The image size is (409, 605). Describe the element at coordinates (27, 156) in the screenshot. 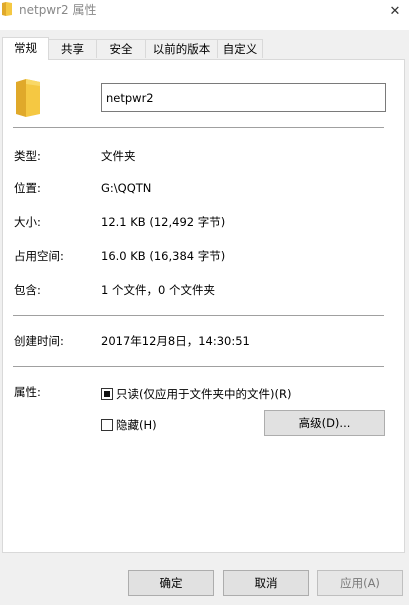

I see `type-label: 类型:` at that location.